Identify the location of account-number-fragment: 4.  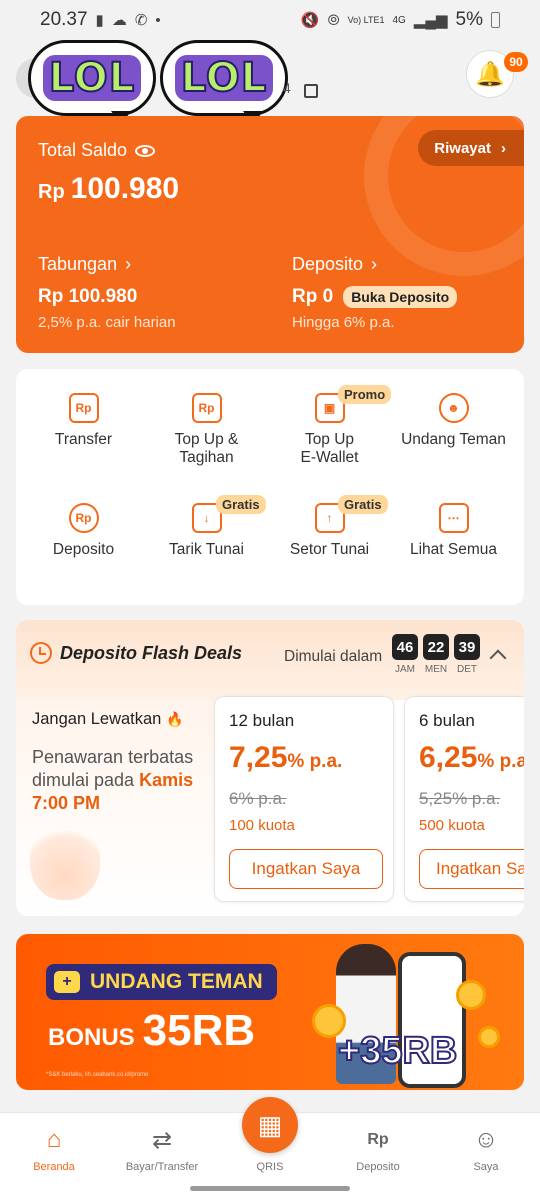
(287, 88).